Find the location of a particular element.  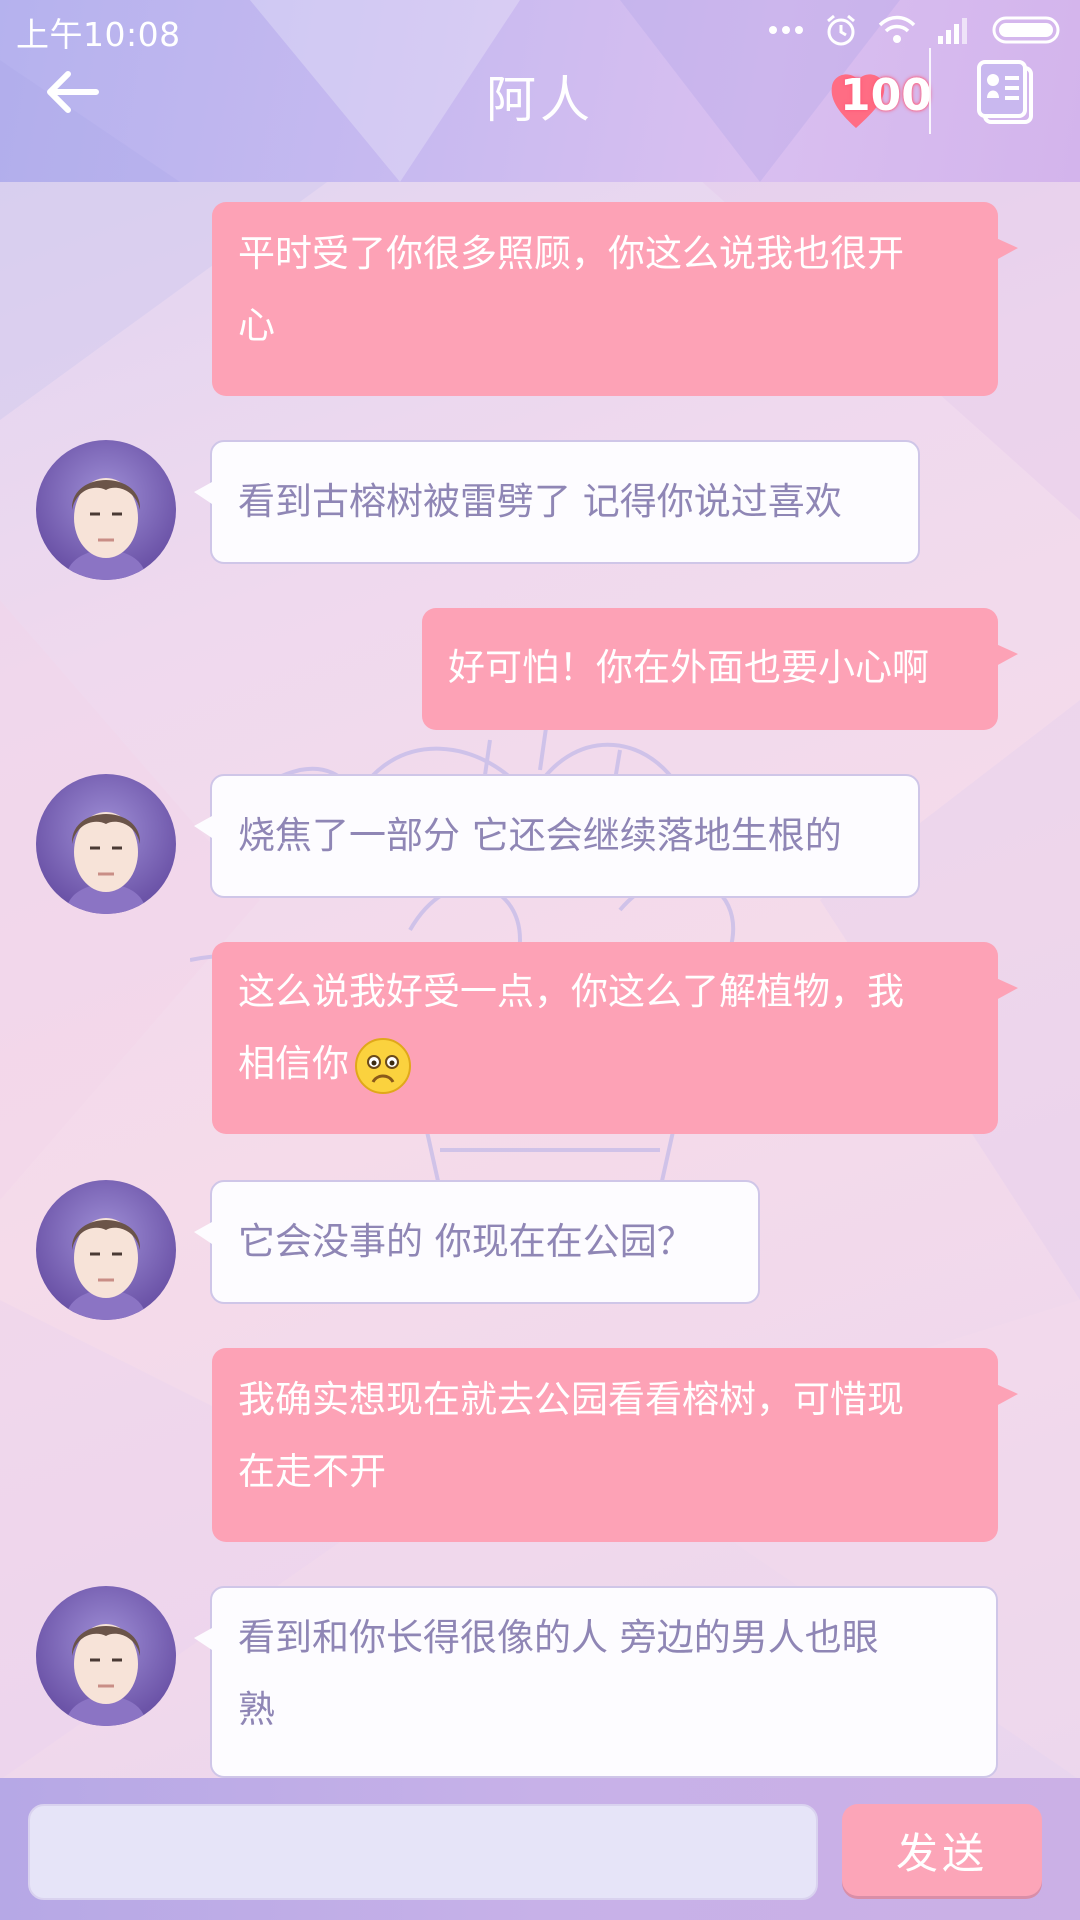

message-in: 看到和你长得很像的人 旁边的男人也眼 熟 is located at coordinates (596, 1682).